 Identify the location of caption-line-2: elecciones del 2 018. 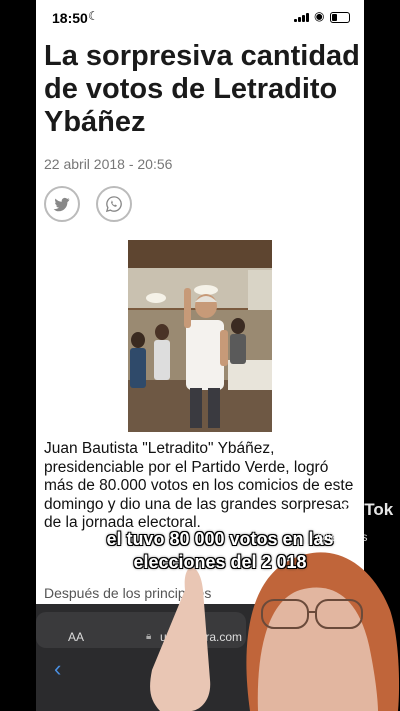
(220, 562).